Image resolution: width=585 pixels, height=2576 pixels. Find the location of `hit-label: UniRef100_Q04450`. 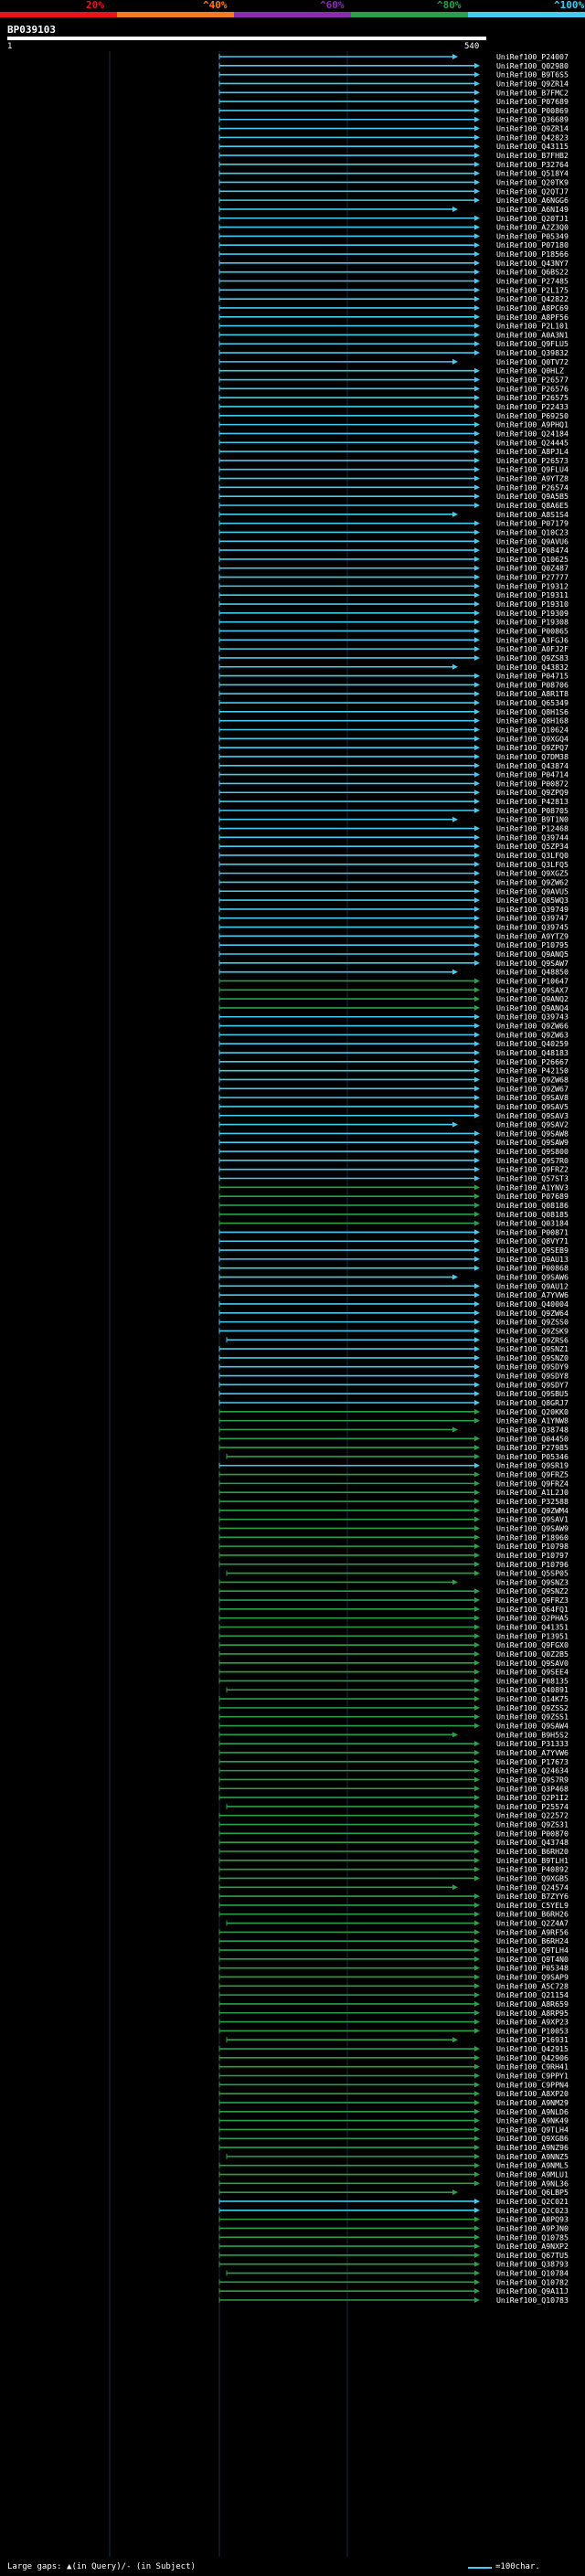

hit-label: UniRef100_Q04450 is located at coordinates (533, 1438).